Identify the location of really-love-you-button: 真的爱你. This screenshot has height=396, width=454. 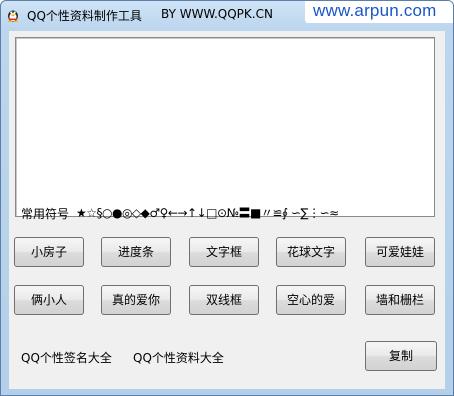
(136, 300).